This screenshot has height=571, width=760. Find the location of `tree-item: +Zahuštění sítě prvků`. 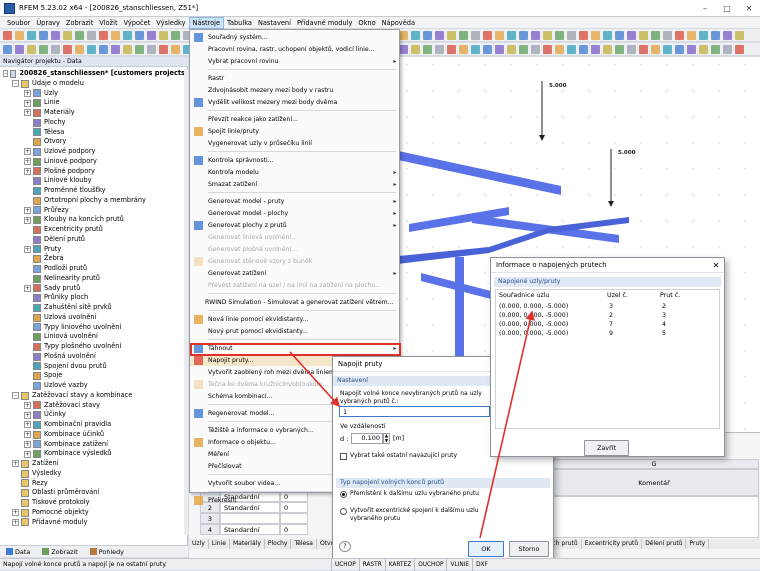

tree-item: +Zahuštění sítě prvků is located at coordinates (94, 308).